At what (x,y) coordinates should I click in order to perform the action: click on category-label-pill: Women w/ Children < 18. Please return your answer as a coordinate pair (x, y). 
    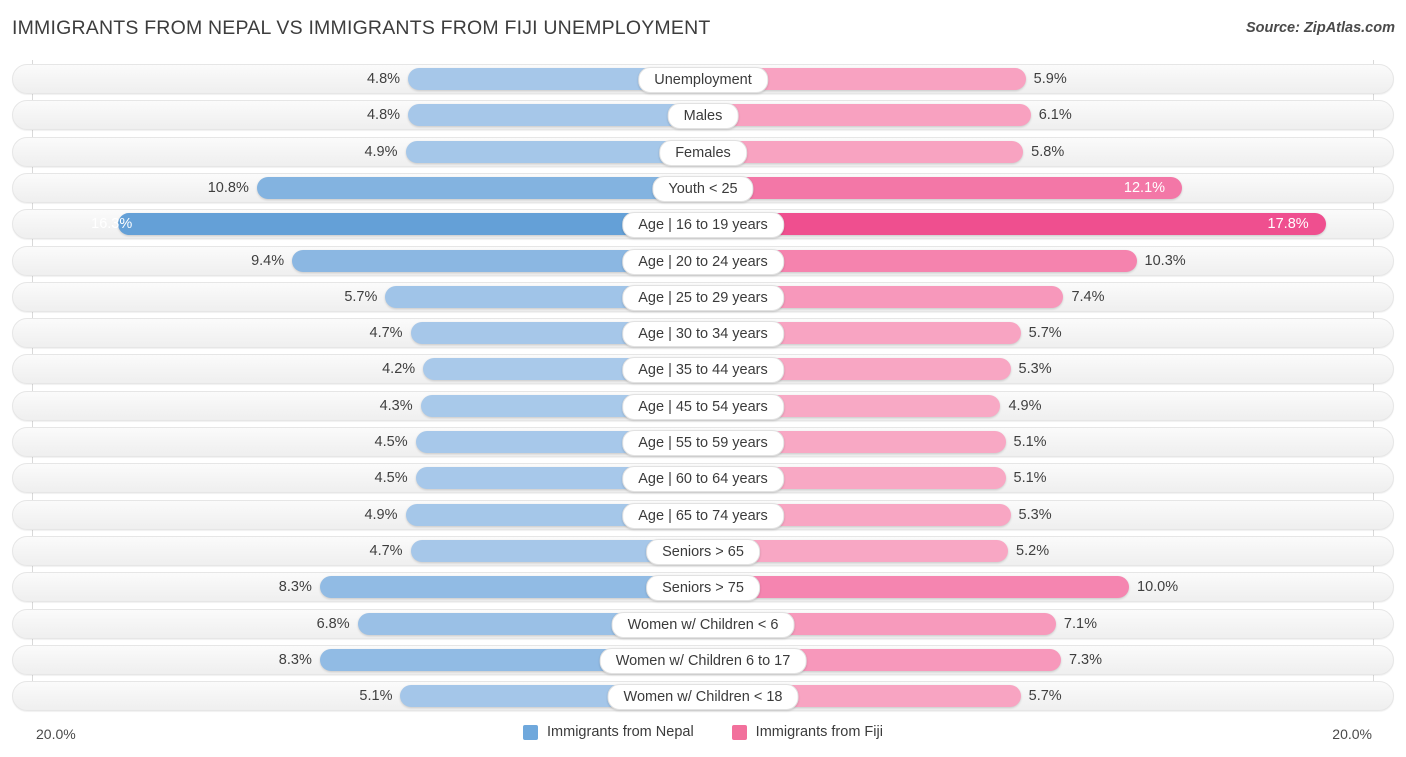
    Looking at the image, I should click on (703, 697).